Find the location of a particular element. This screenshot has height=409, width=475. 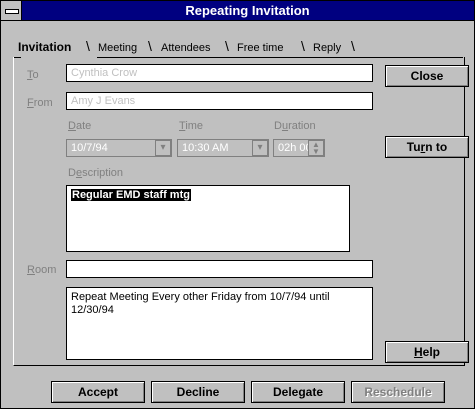

tab-reply: Reply is located at coordinates (327, 48).